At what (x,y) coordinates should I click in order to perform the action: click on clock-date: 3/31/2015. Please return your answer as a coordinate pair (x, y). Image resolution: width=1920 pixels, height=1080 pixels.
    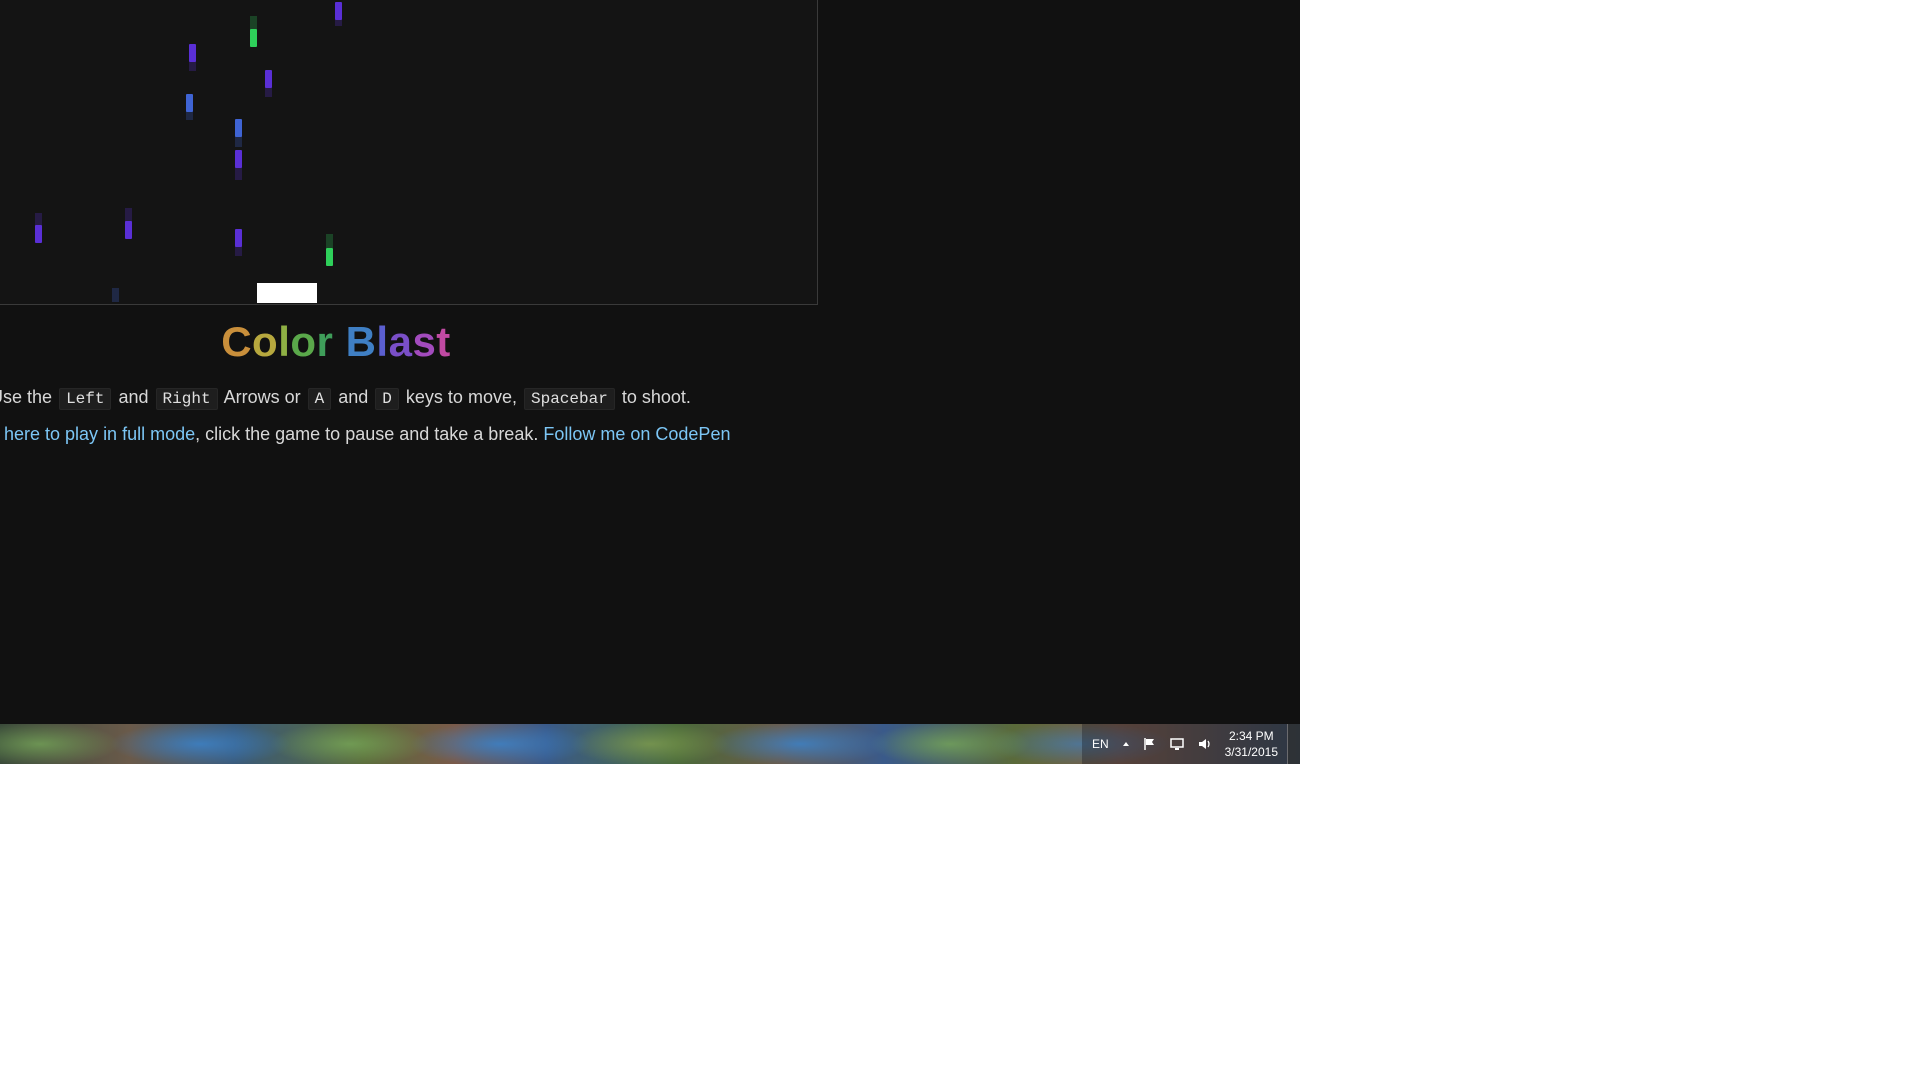
    Looking at the image, I should click on (1251, 752).